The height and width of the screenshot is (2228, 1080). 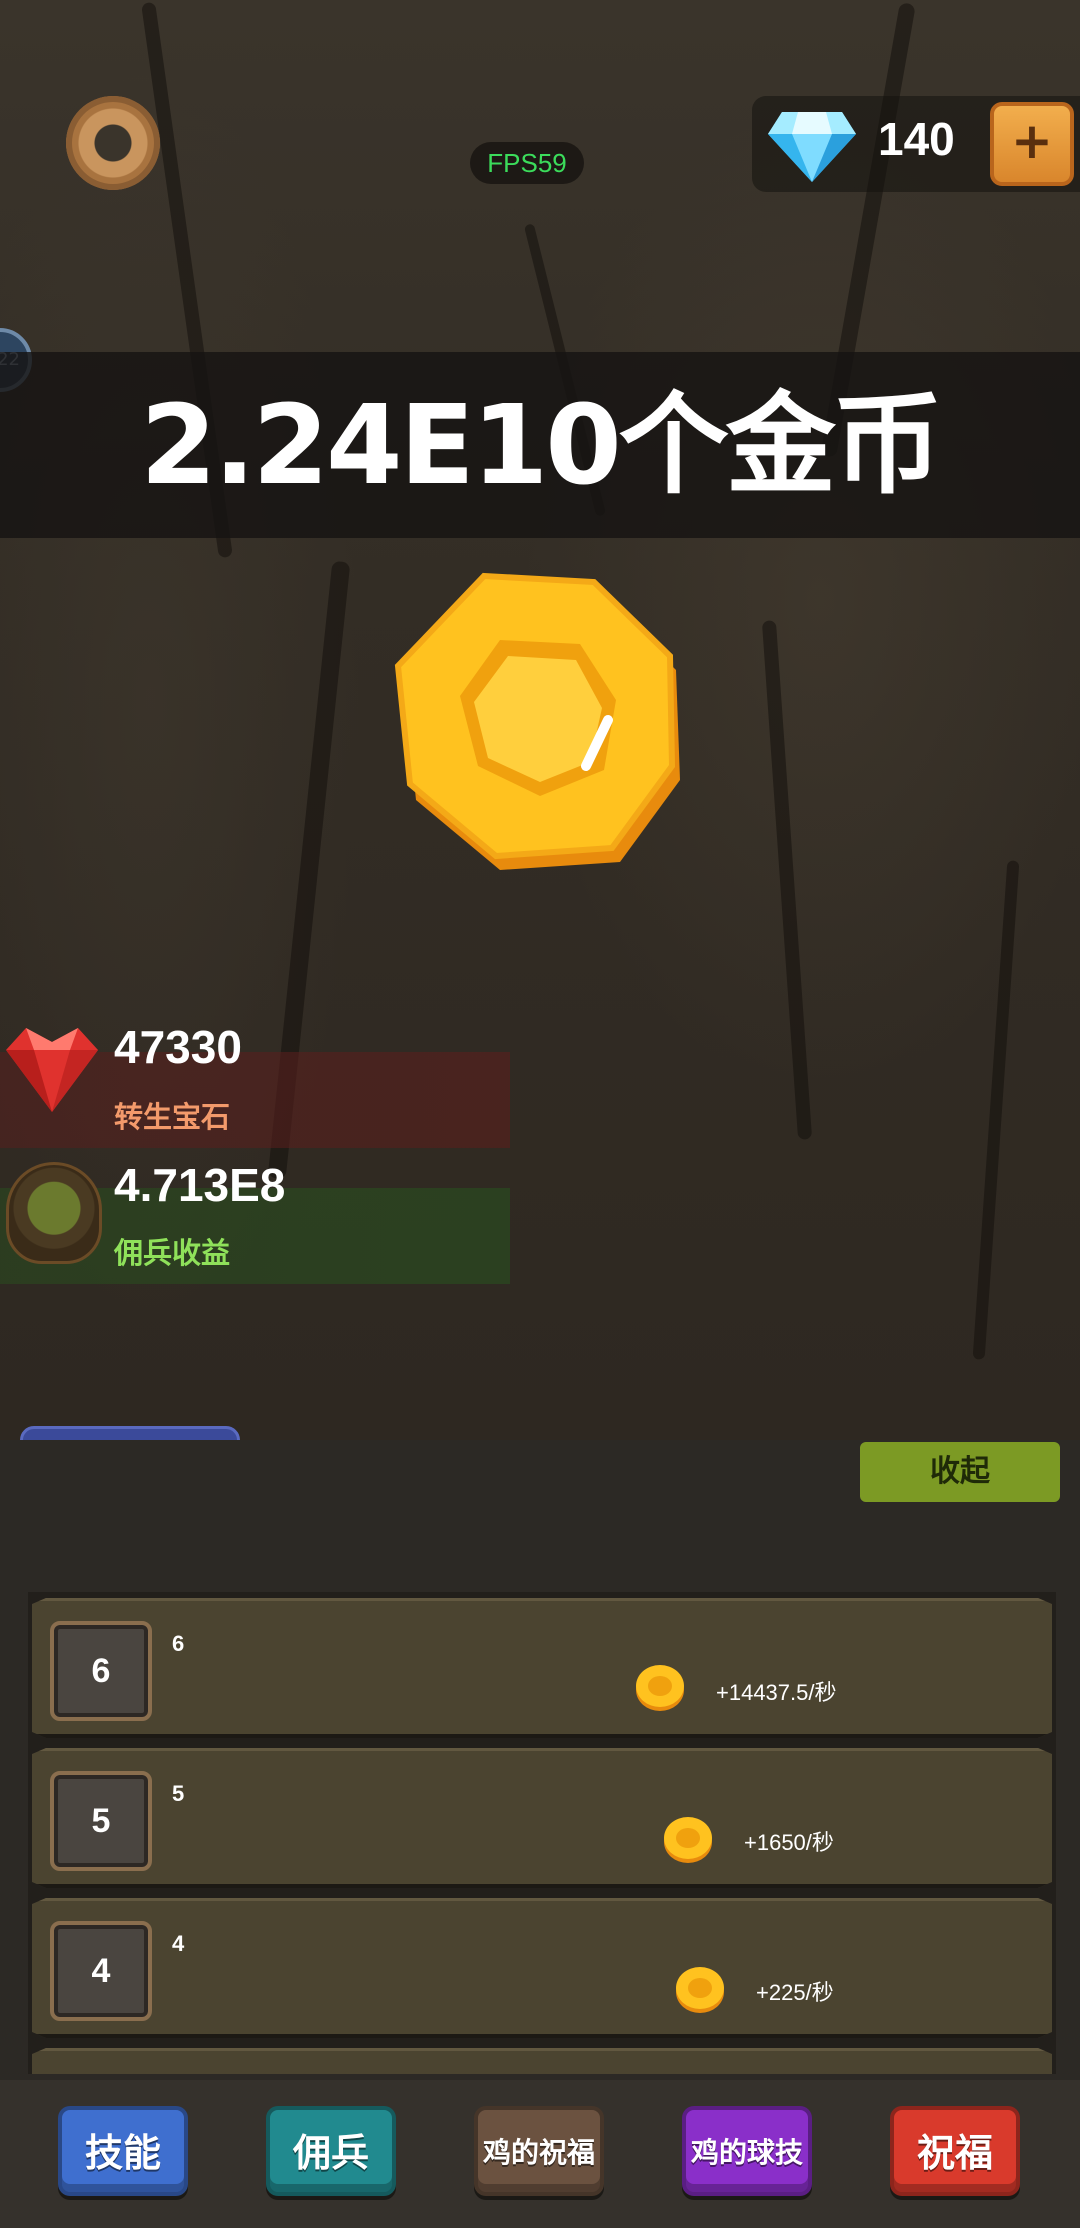 What do you see at coordinates (812, 147) in the screenshot?
I see `diamond-icon` at bounding box center [812, 147].